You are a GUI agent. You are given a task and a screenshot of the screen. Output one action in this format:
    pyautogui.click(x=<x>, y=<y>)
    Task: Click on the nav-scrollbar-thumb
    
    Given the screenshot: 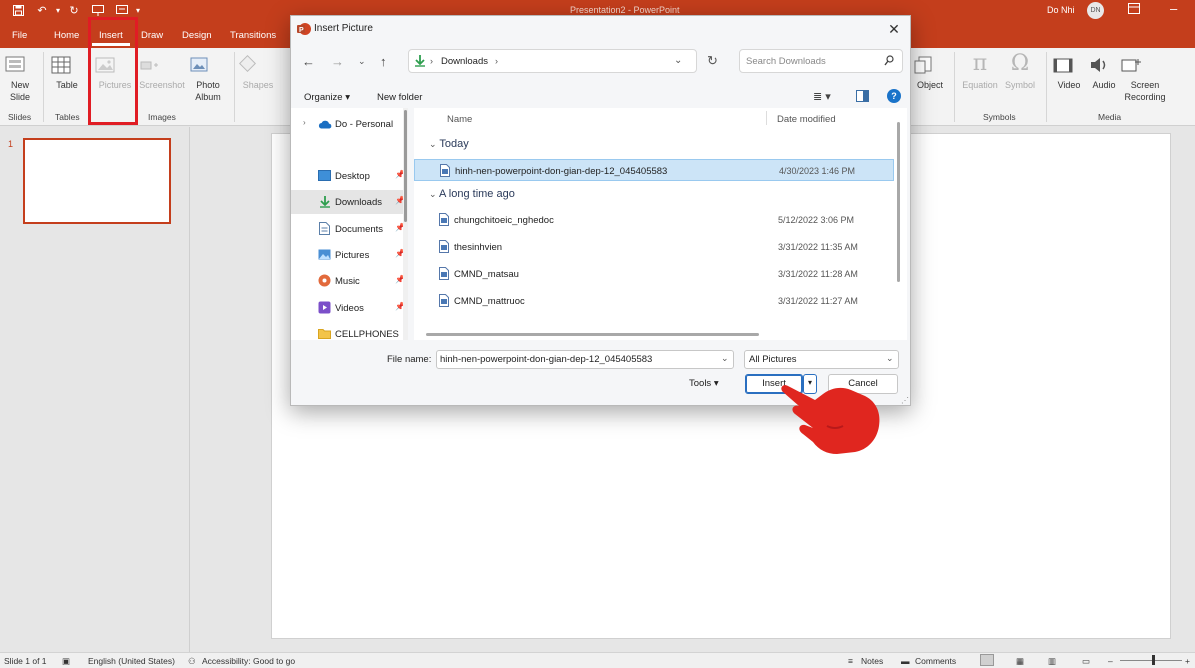 What is the action you would take?
    pyautogui.click(x=405, y=166)
    